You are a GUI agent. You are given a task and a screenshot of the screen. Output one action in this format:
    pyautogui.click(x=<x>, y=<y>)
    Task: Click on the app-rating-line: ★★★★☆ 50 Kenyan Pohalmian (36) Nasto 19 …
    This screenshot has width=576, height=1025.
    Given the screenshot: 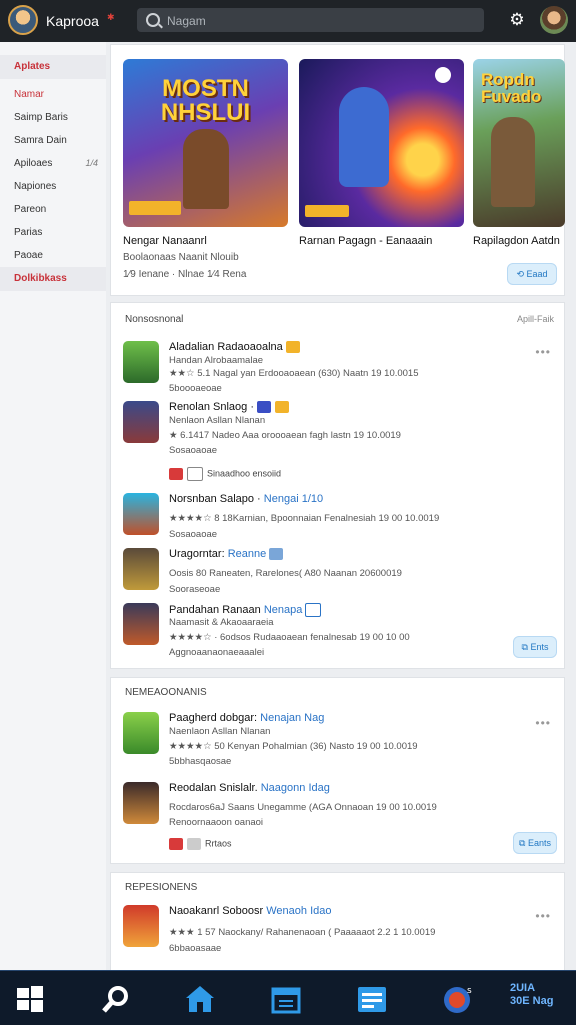 What is the action you would take?
    pyautogui.click(x=293, y=746)
    